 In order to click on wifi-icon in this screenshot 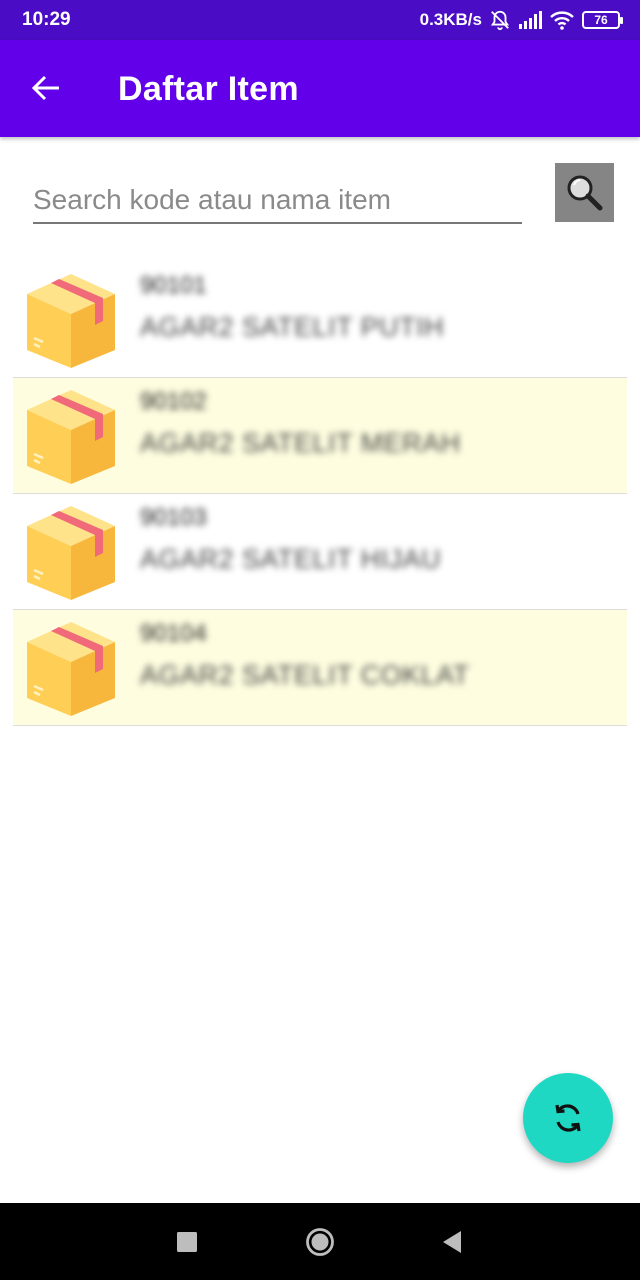, I will do `click(562, 20)`.